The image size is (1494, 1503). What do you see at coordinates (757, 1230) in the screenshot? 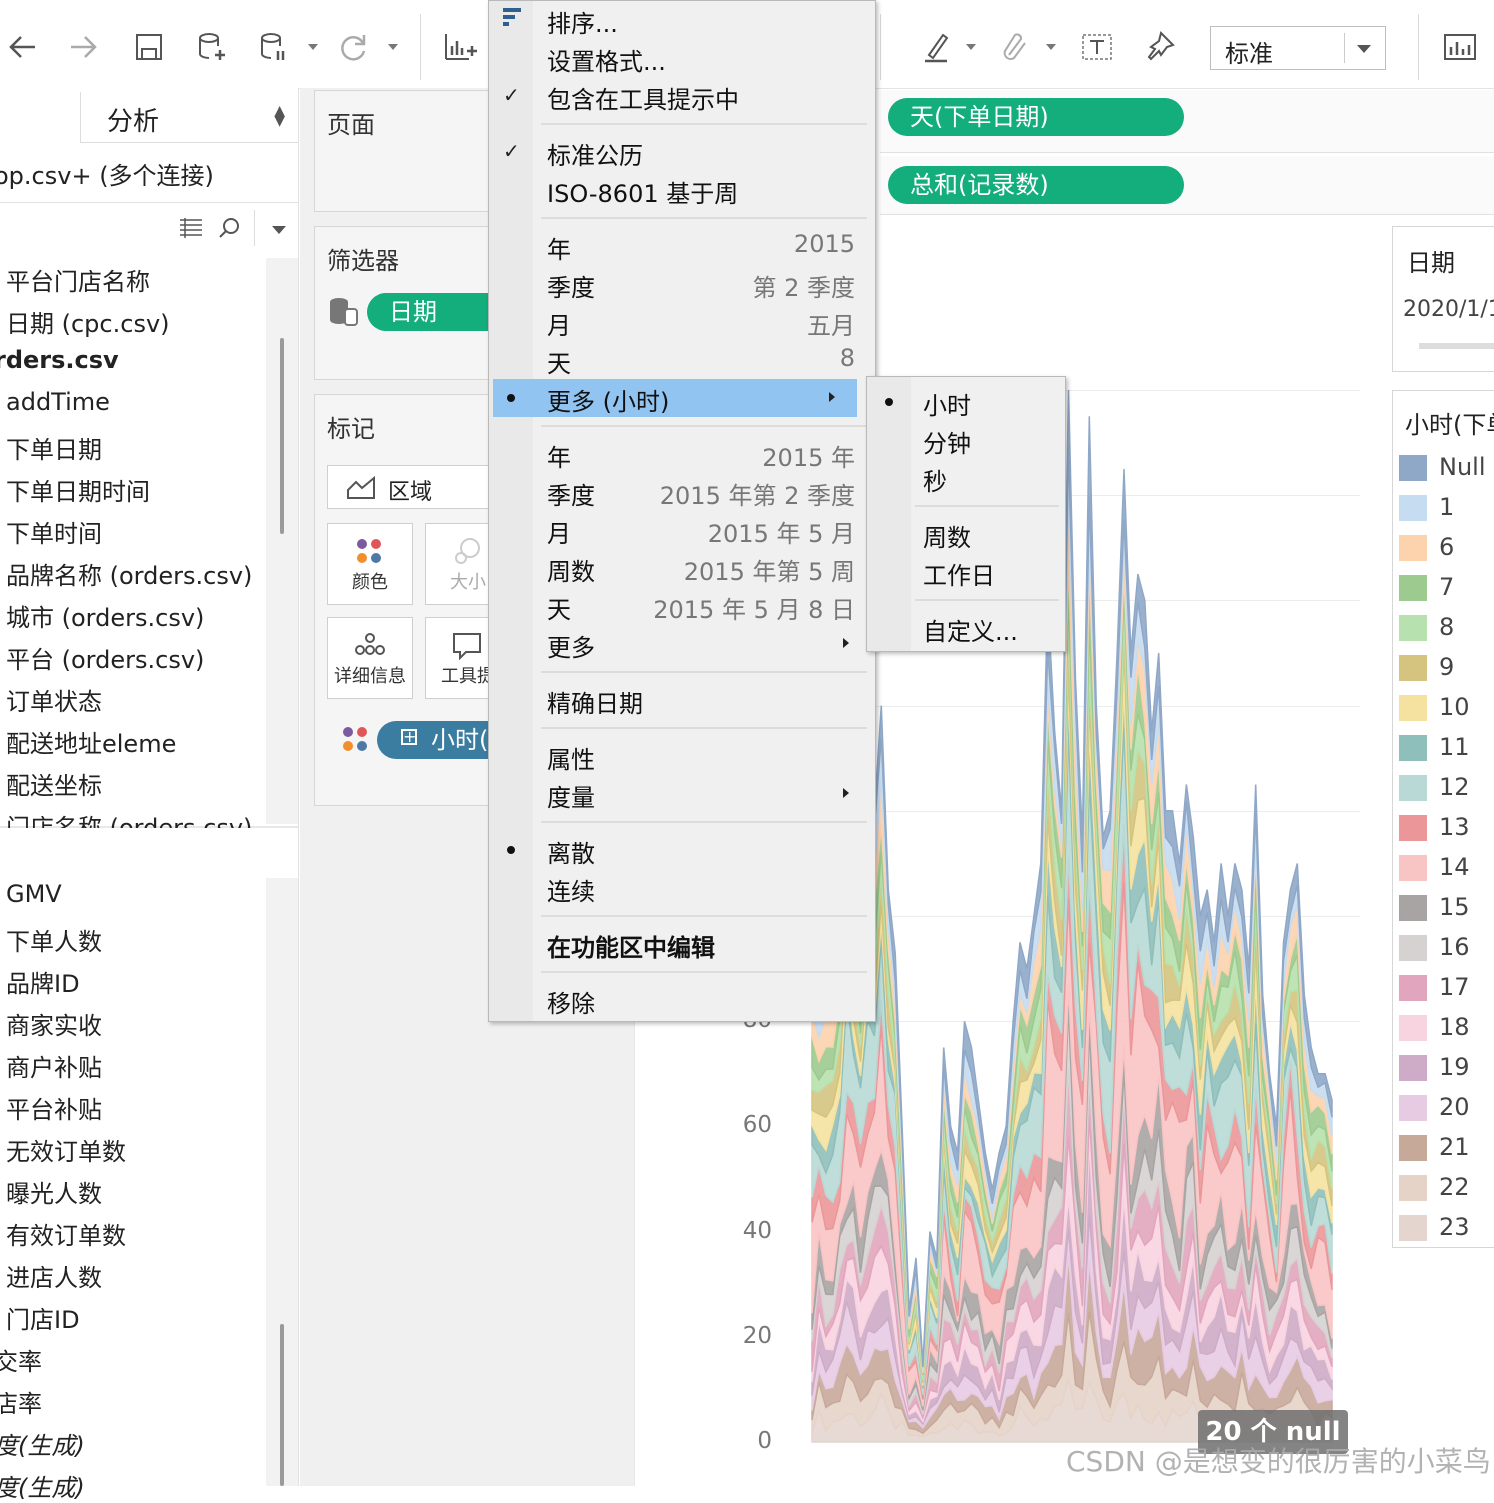
I see `y-tick-label: 40` at bounding box center [757, 1230].